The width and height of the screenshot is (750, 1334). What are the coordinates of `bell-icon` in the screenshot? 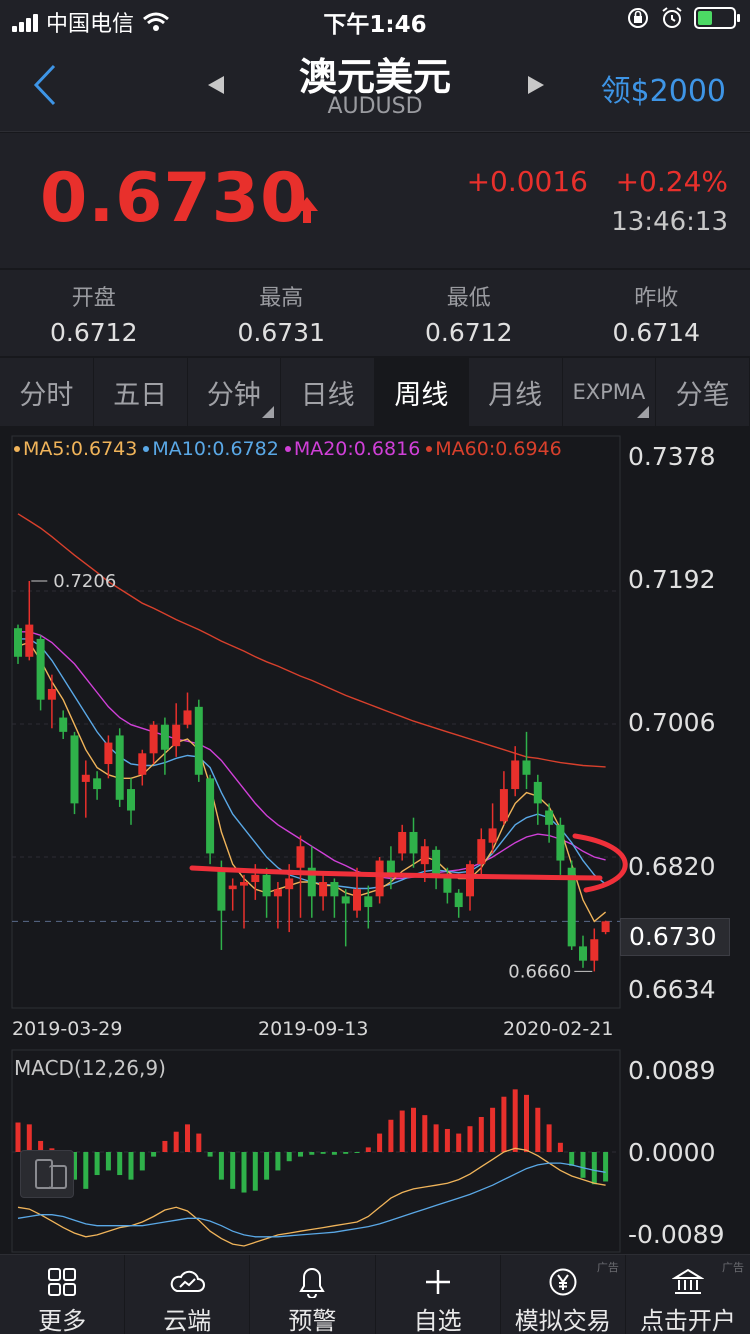 It's located at (312, 1282).